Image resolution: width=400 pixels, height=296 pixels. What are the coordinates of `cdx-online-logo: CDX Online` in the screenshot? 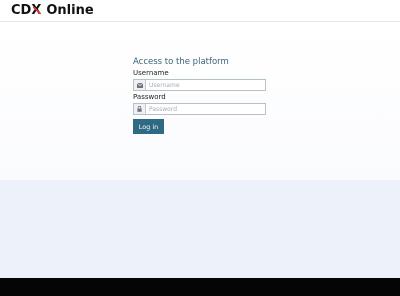 It's located at (52, 10).